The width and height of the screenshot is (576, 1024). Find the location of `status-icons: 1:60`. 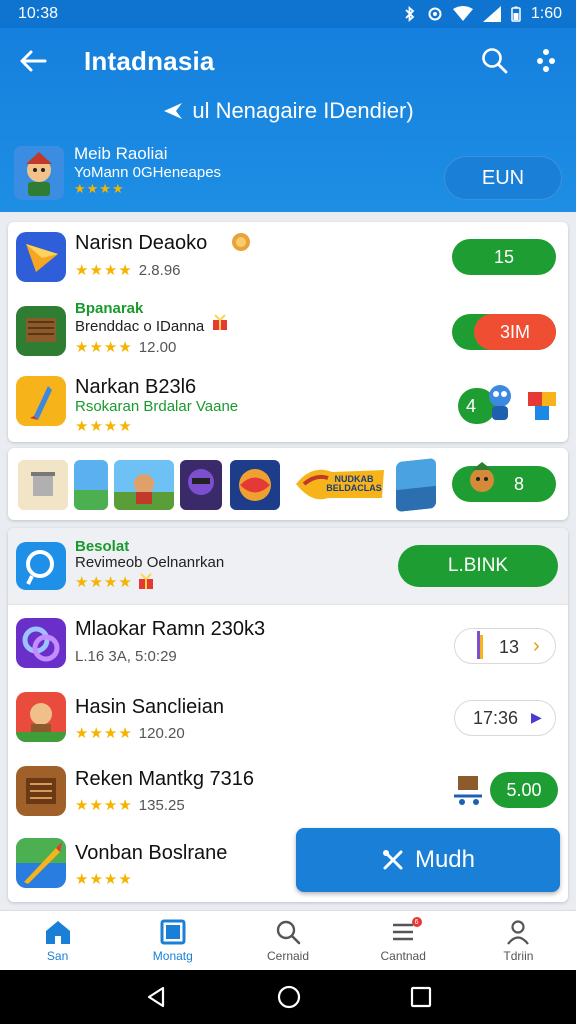

status-icons: 1:60 is located at coordinates (482, 14).